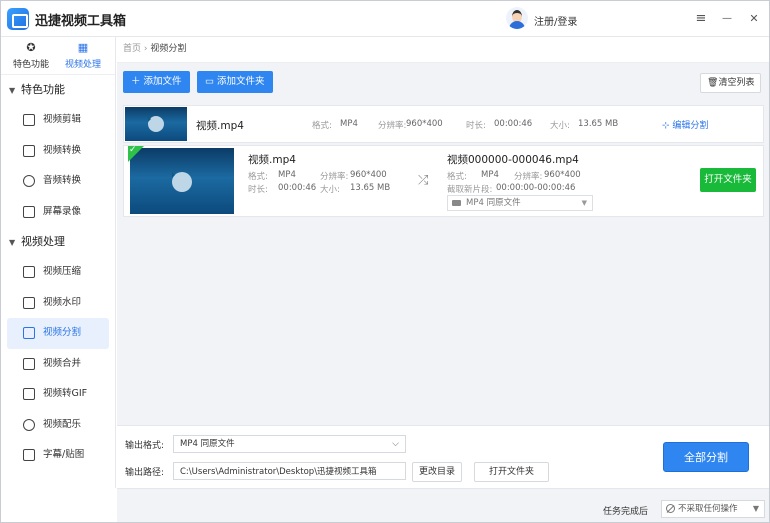  What do you see at coordinates (29, 211) in the screenshot?
I see `screen-record-icon` at bounding box center [29, 211].